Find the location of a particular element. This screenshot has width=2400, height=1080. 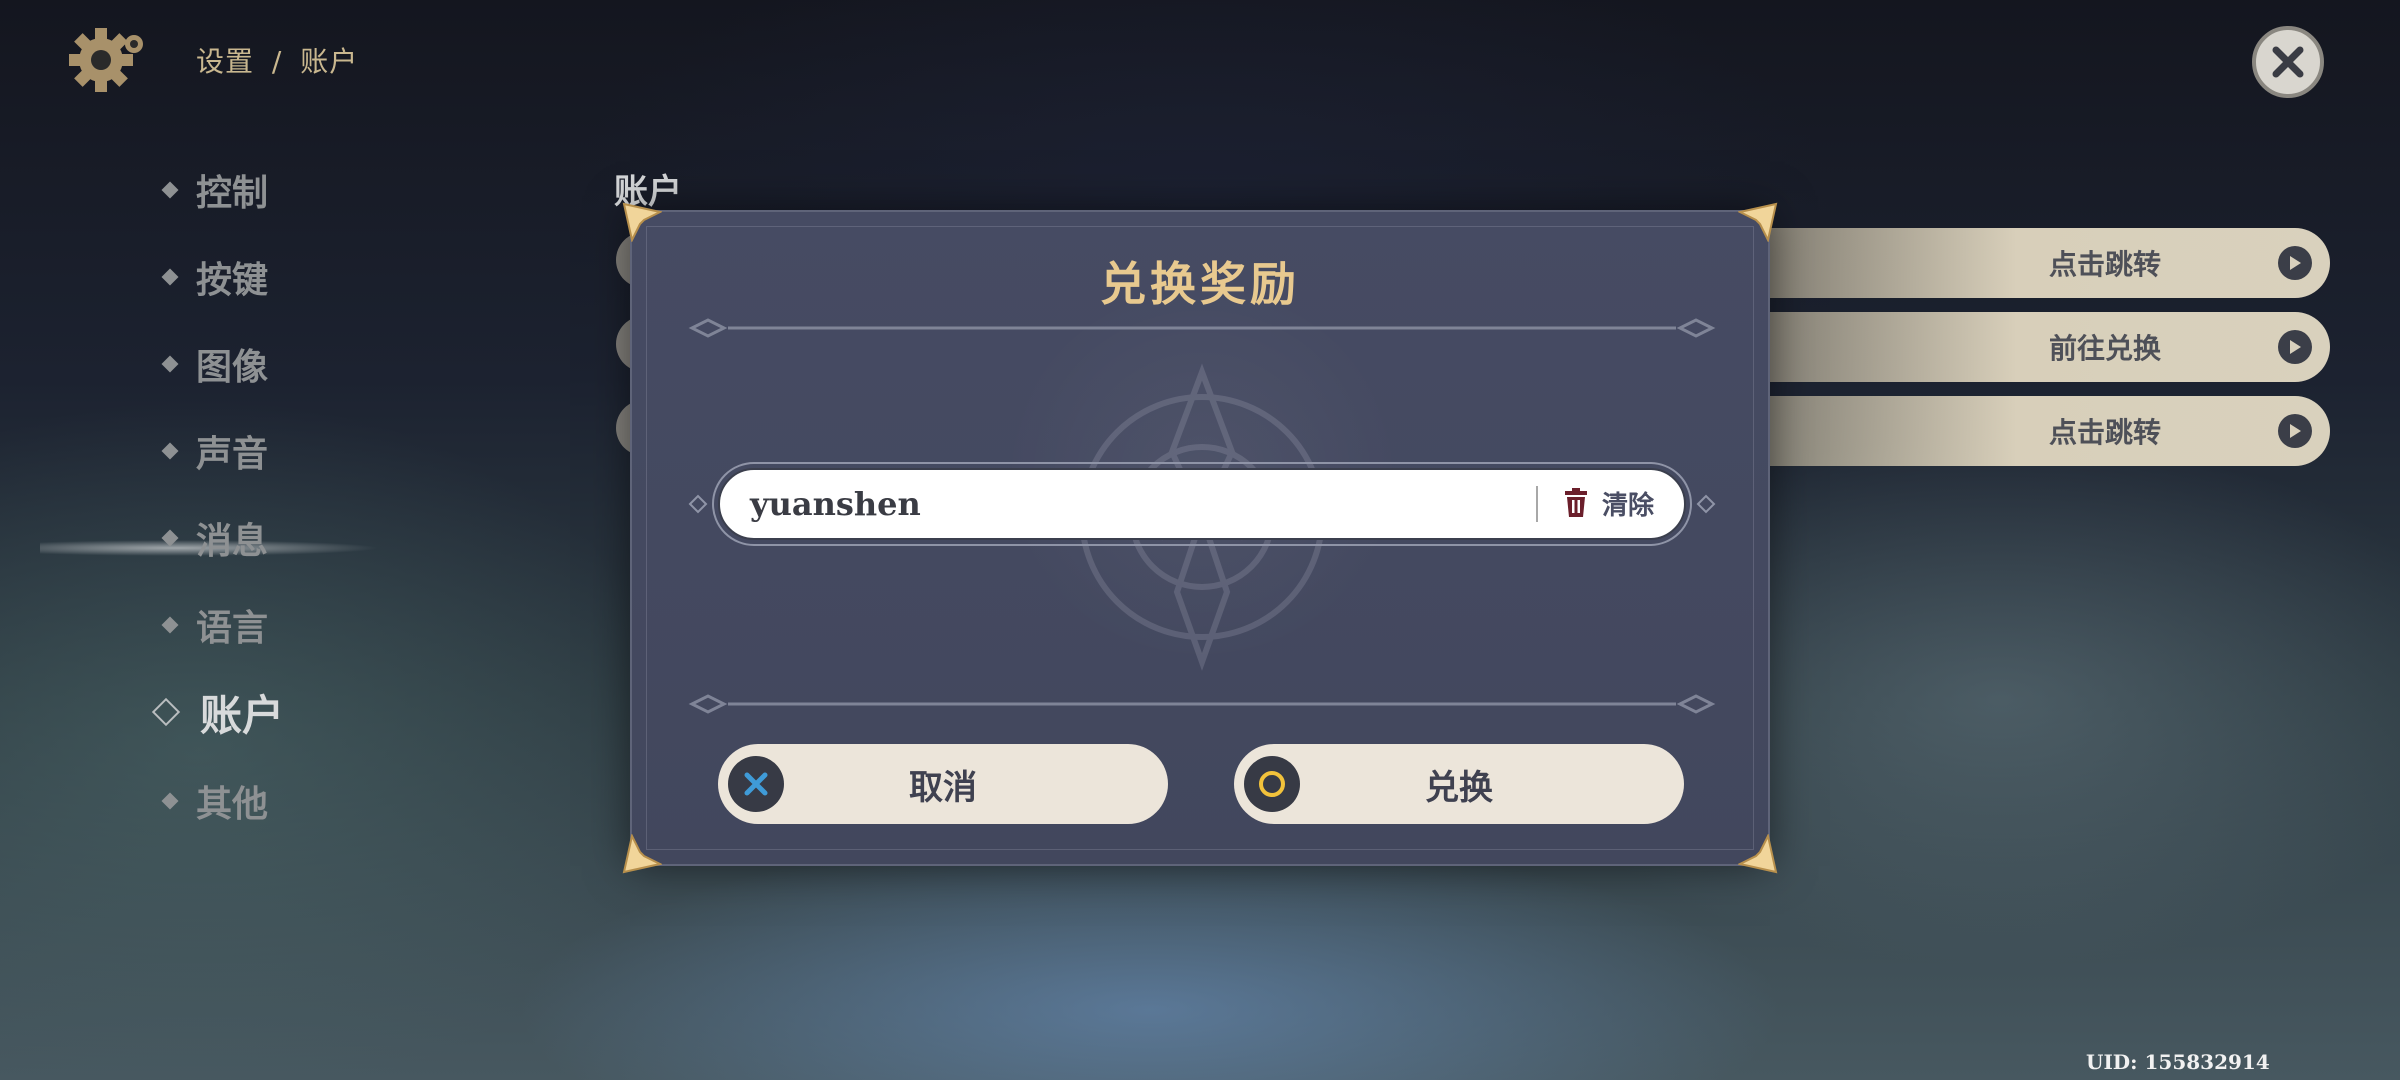

sidebar-item-account: 账户 is located at coordinates (218, 712).